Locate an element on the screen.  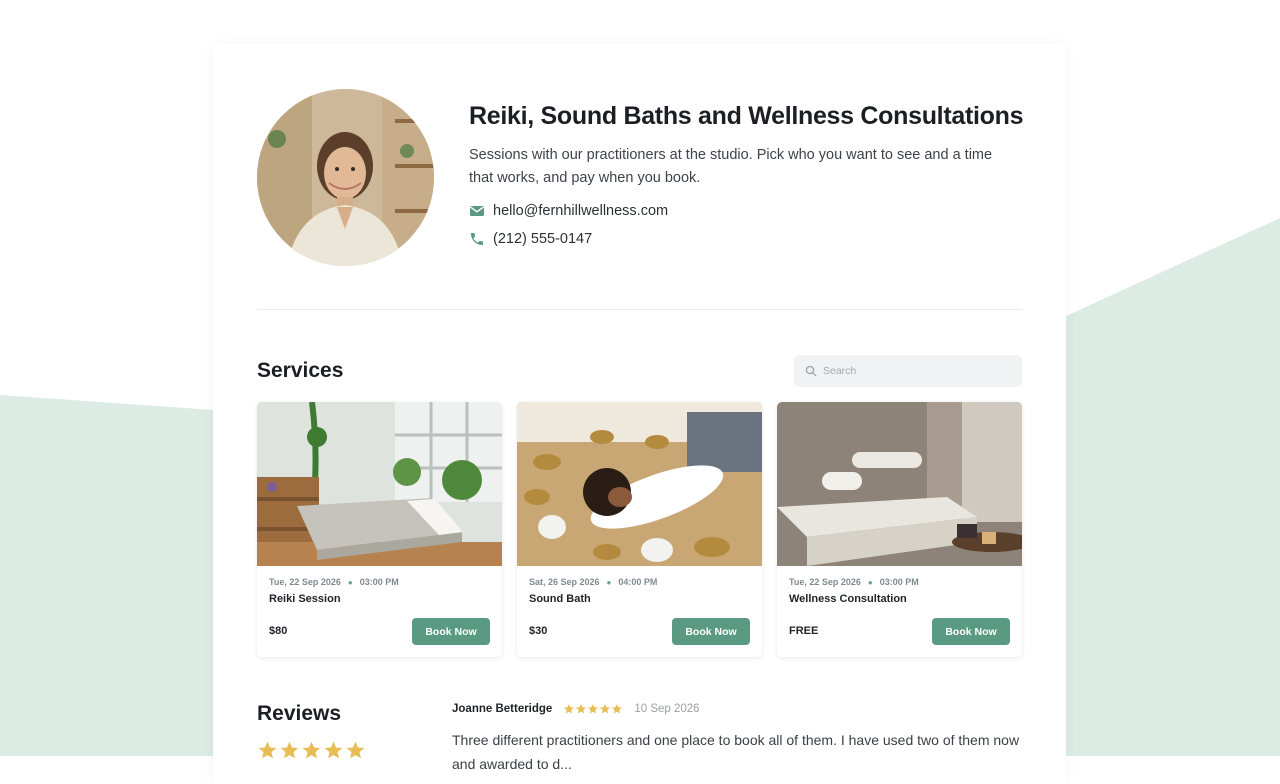
practitioner-portrait-icon is located at coordinates (345, 177).